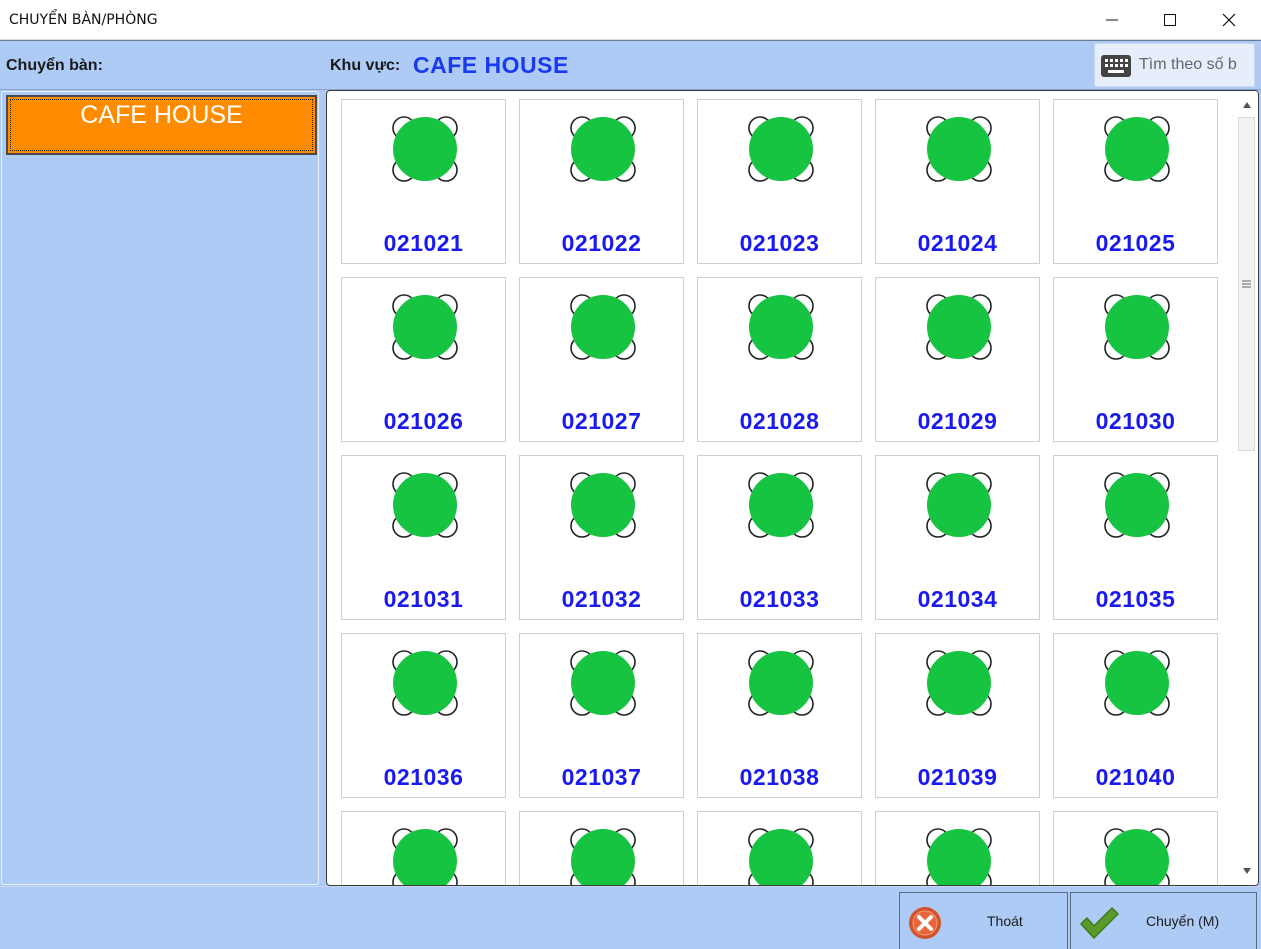 This screenshot has height=949, width=1261. Describe the element at coordinates (1005, 921) in the screenshot. I see `exit-button-label: Thoát` at that location.